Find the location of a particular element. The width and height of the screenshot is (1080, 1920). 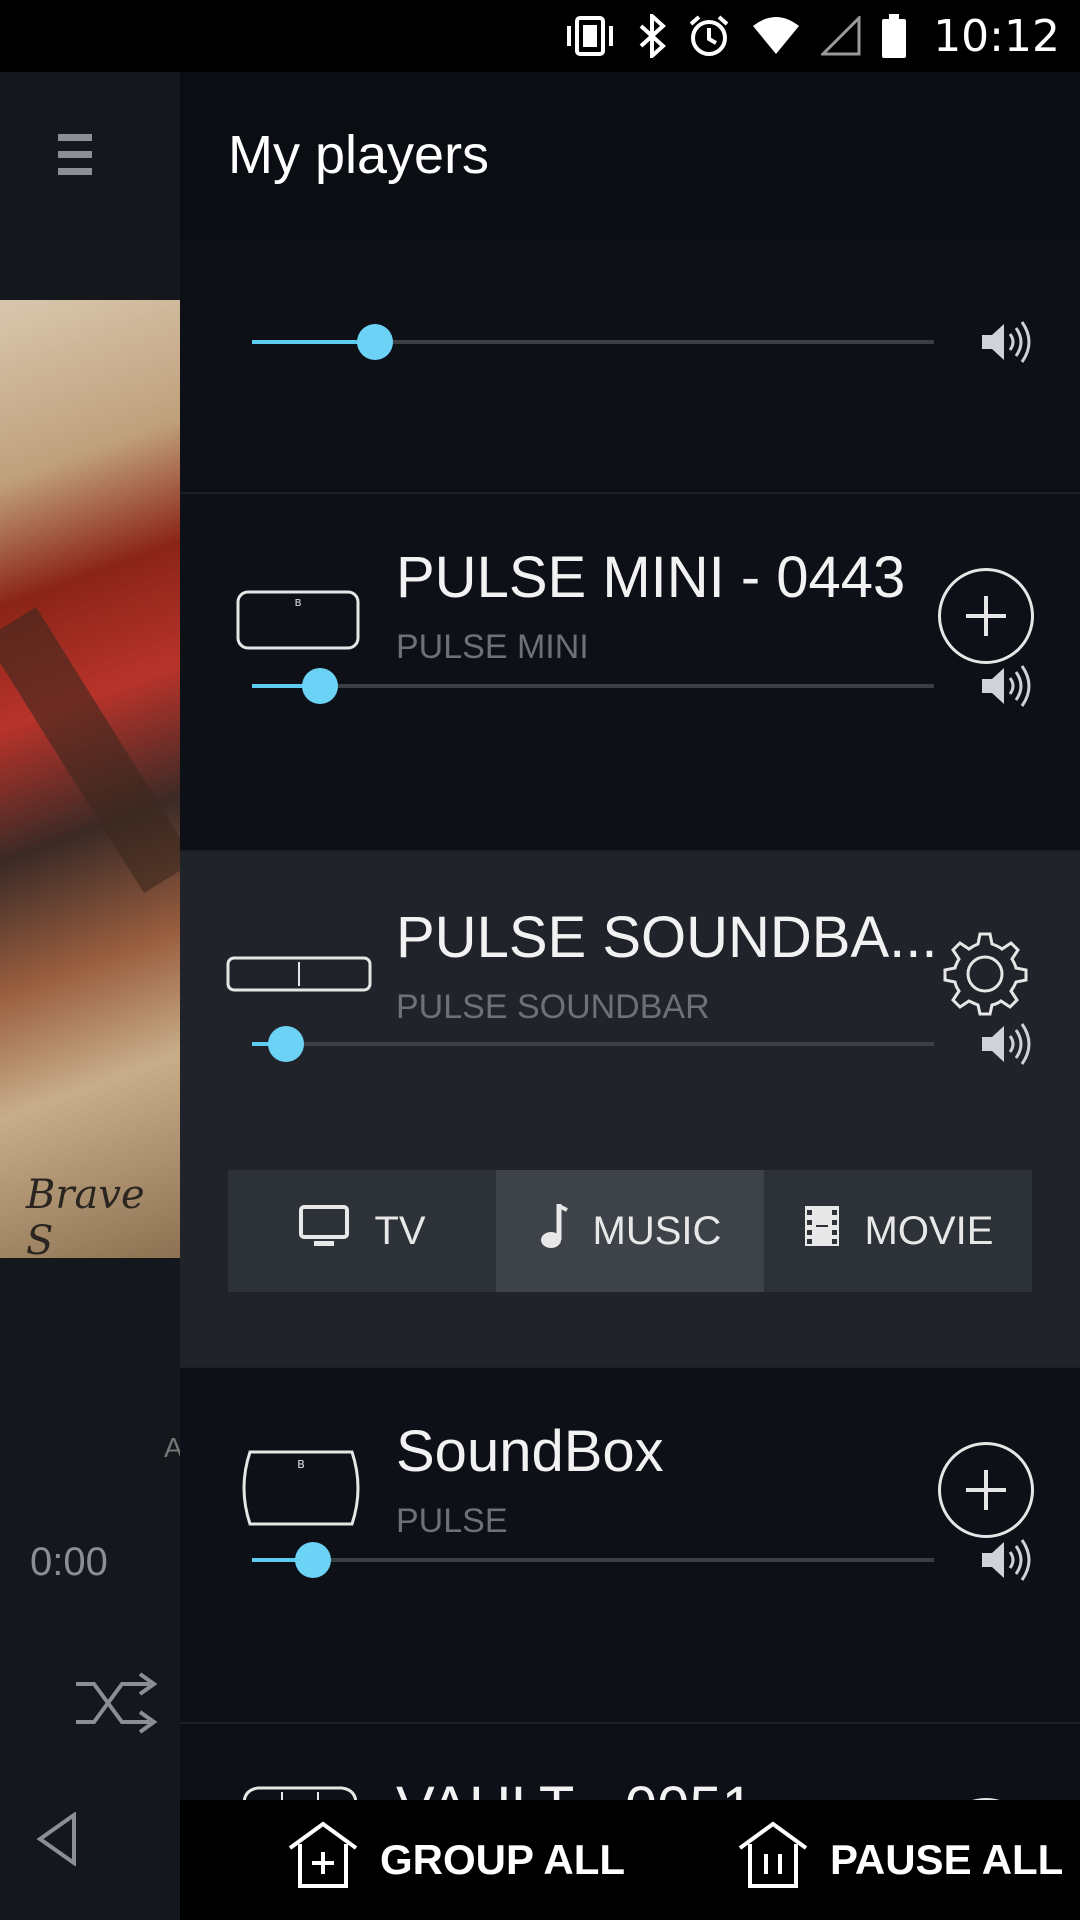

pause-all-label: PAUSE ALL is located at coordinates (947, 1859).